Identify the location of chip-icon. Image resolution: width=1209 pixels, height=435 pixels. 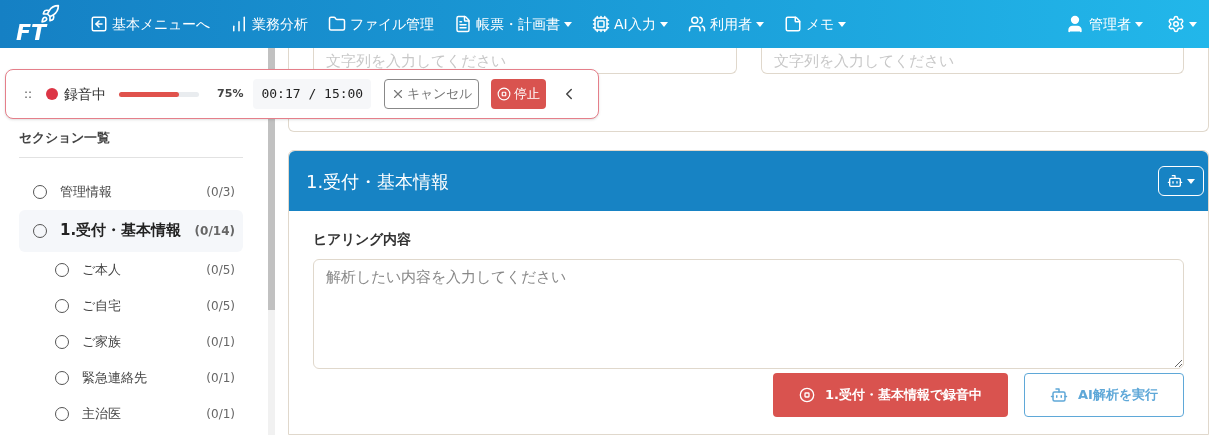
(601, 24).